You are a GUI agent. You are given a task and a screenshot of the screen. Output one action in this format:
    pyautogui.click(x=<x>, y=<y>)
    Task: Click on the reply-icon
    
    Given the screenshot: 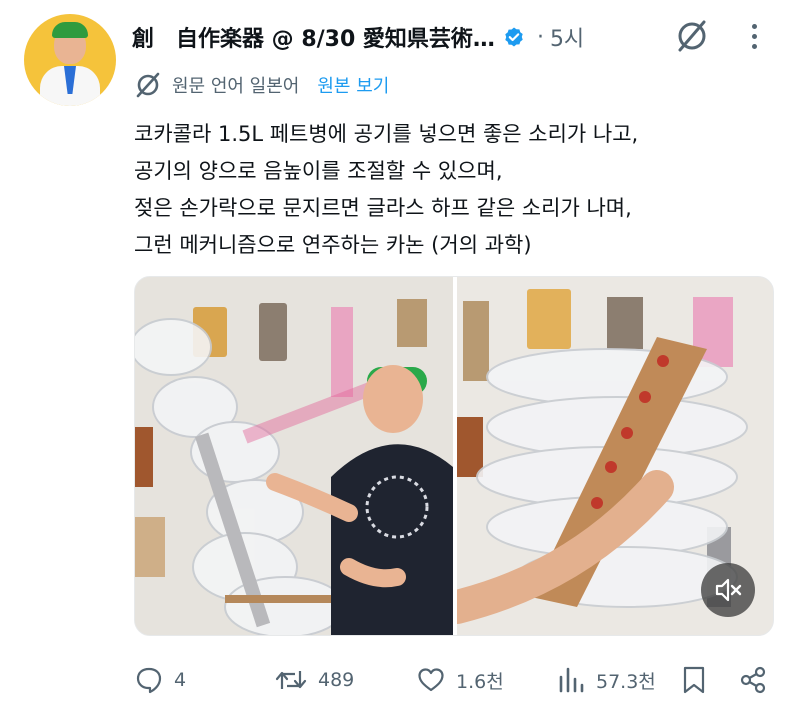 What is the action you would take?
    pyautogui.click(x=149, y=680)
    